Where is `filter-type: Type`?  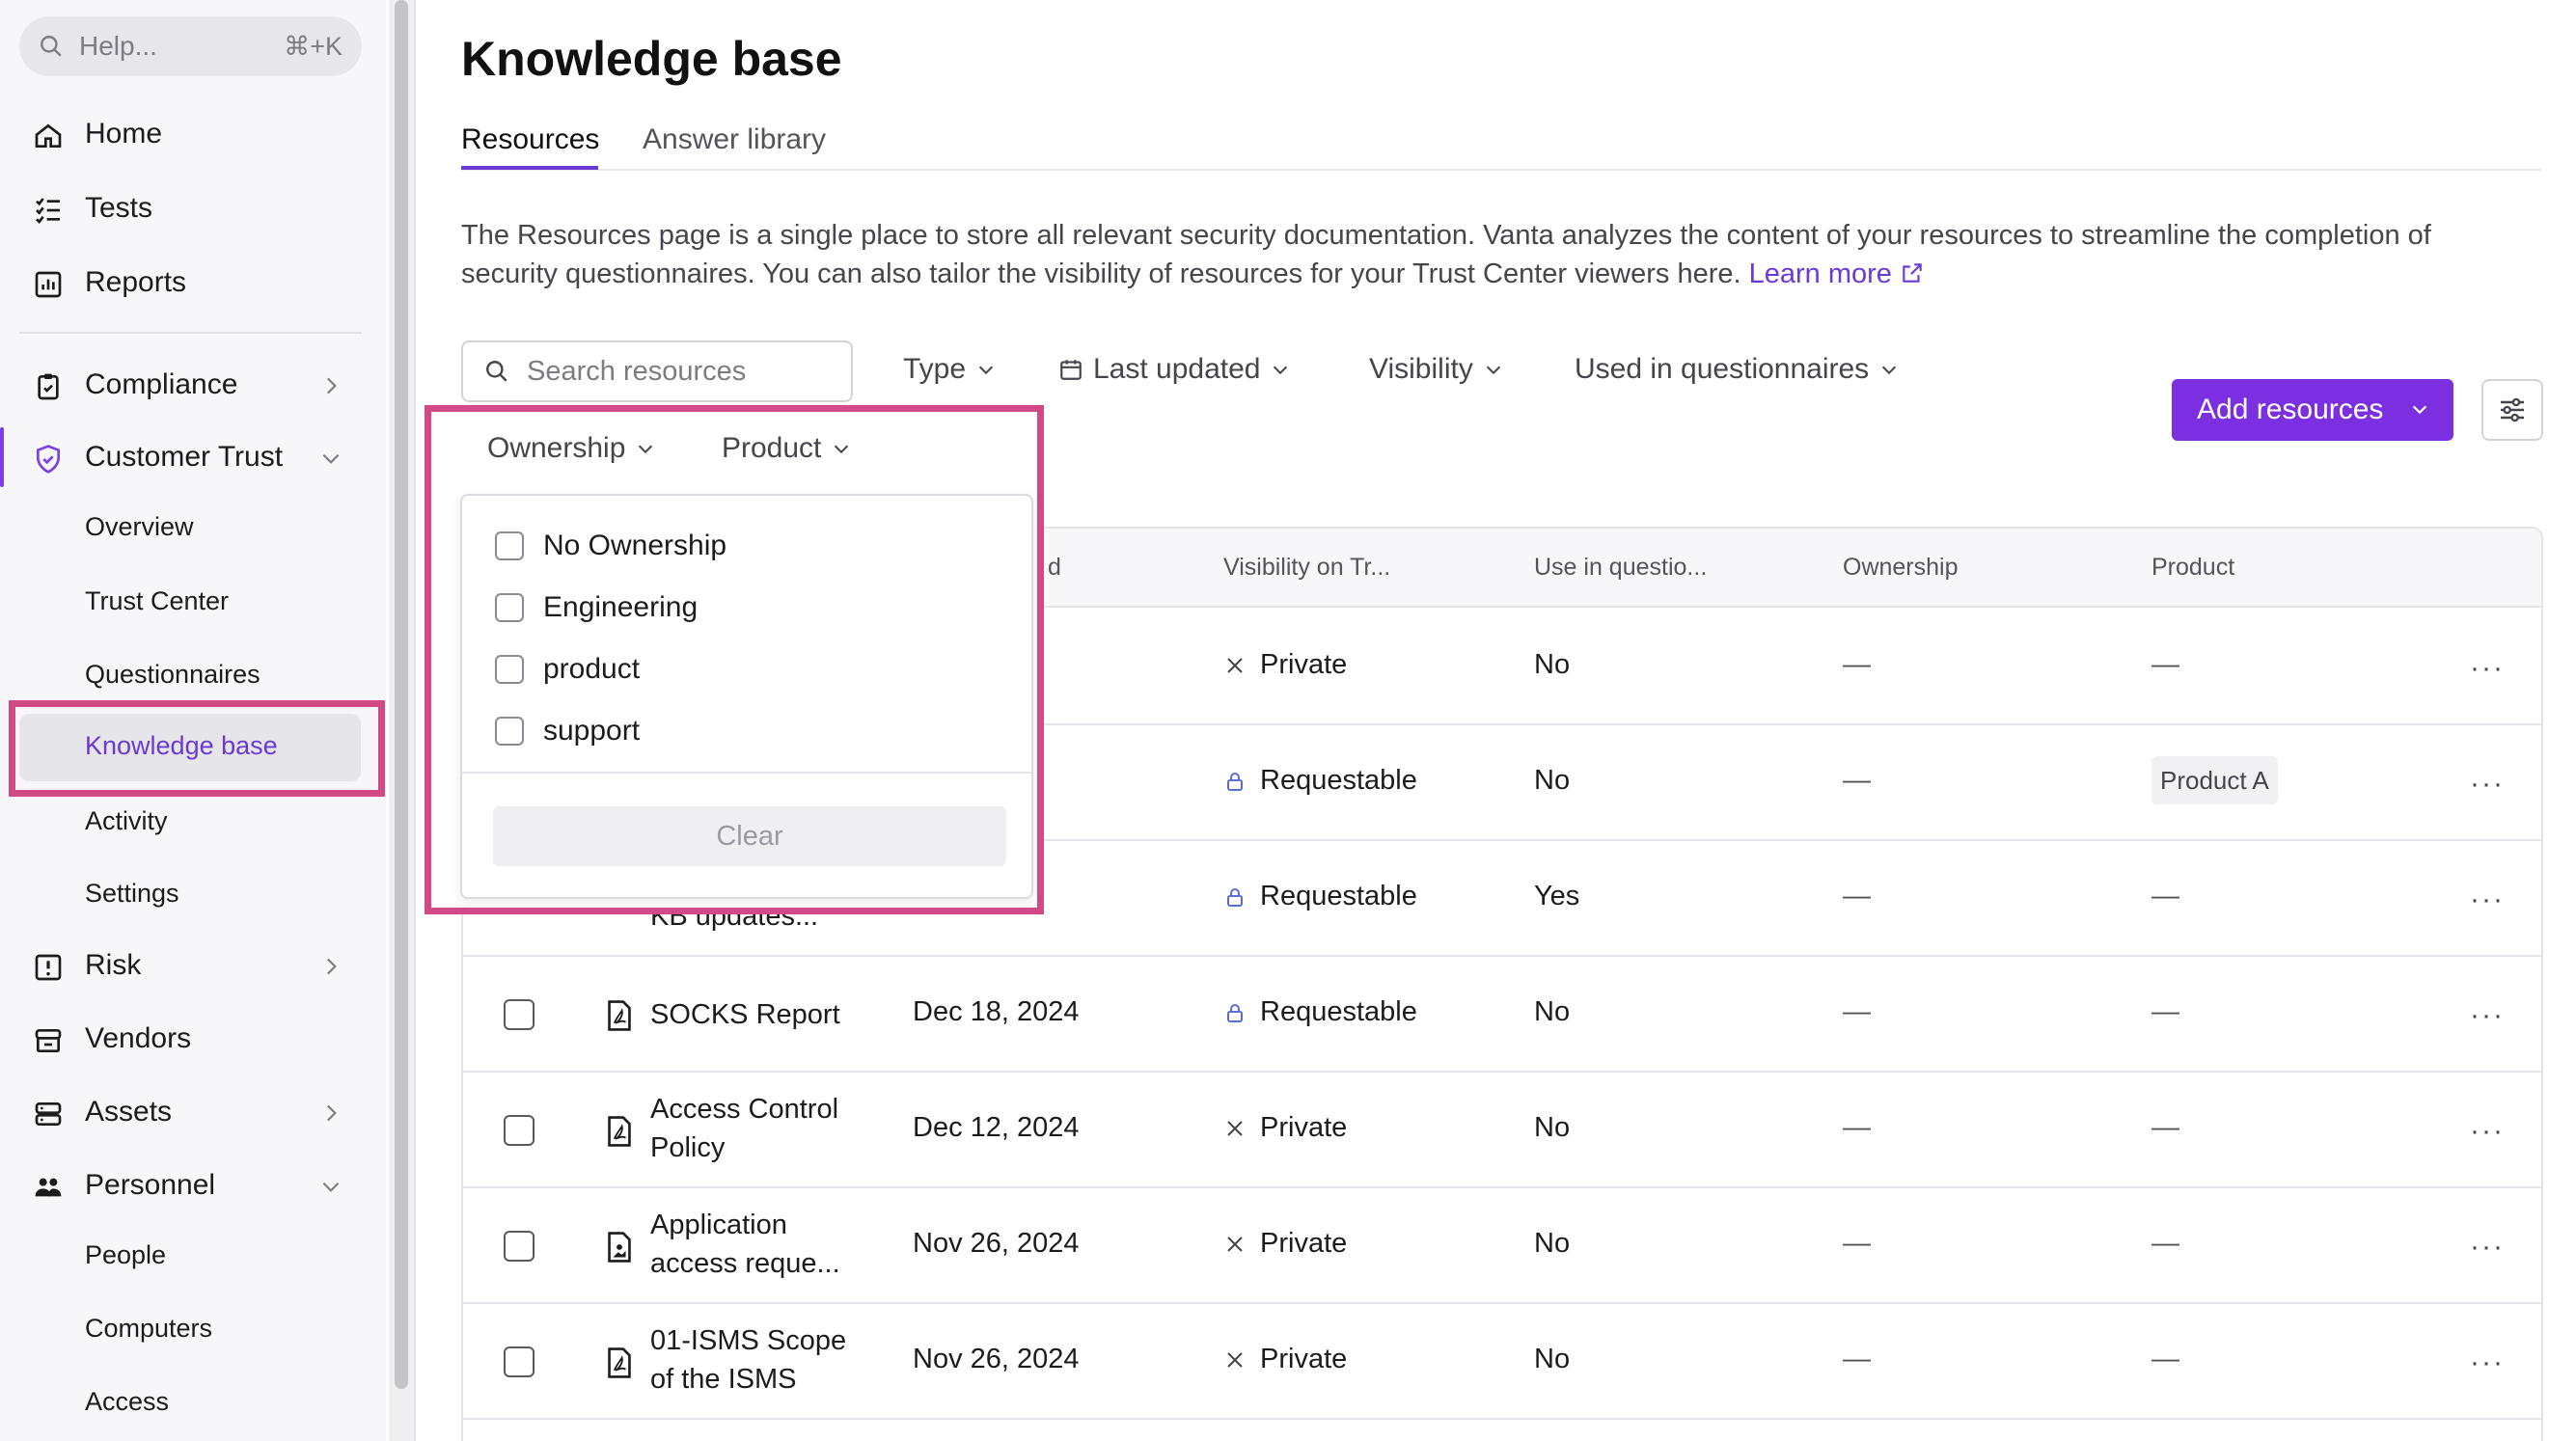 filter-type: Type is located at coordinates (950, 369).